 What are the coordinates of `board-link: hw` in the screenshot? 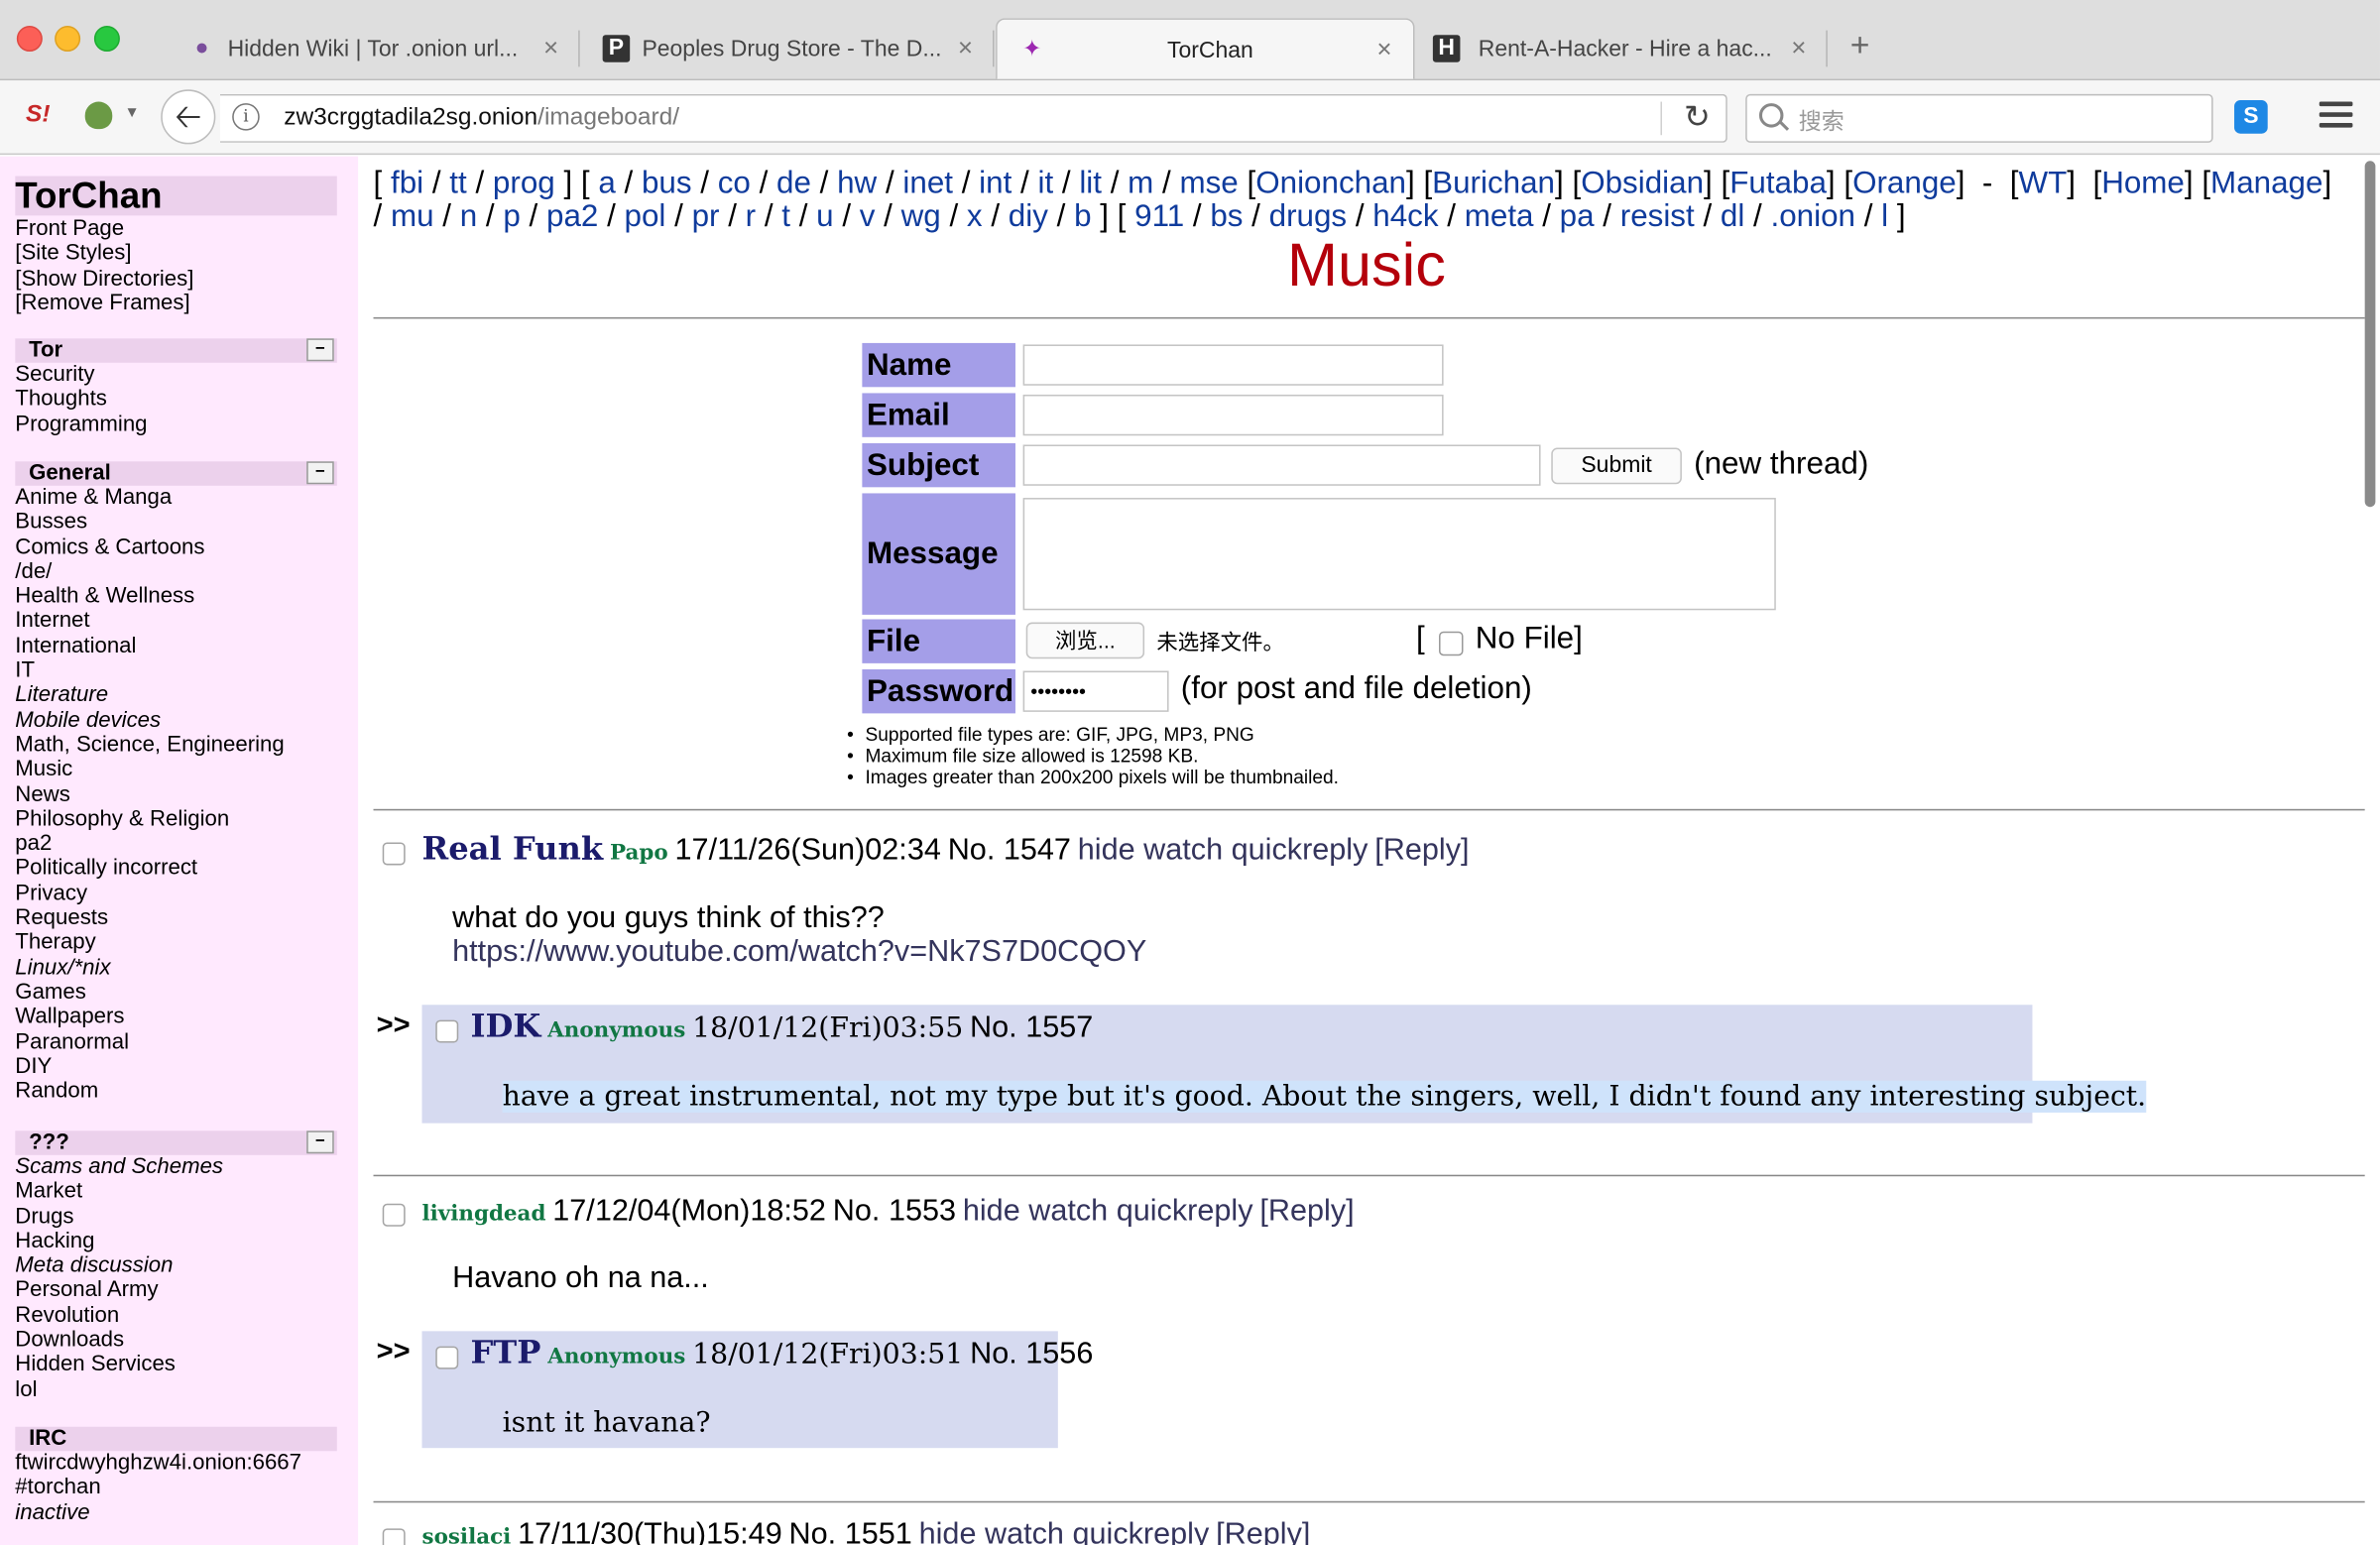 It's located at (857, 183).